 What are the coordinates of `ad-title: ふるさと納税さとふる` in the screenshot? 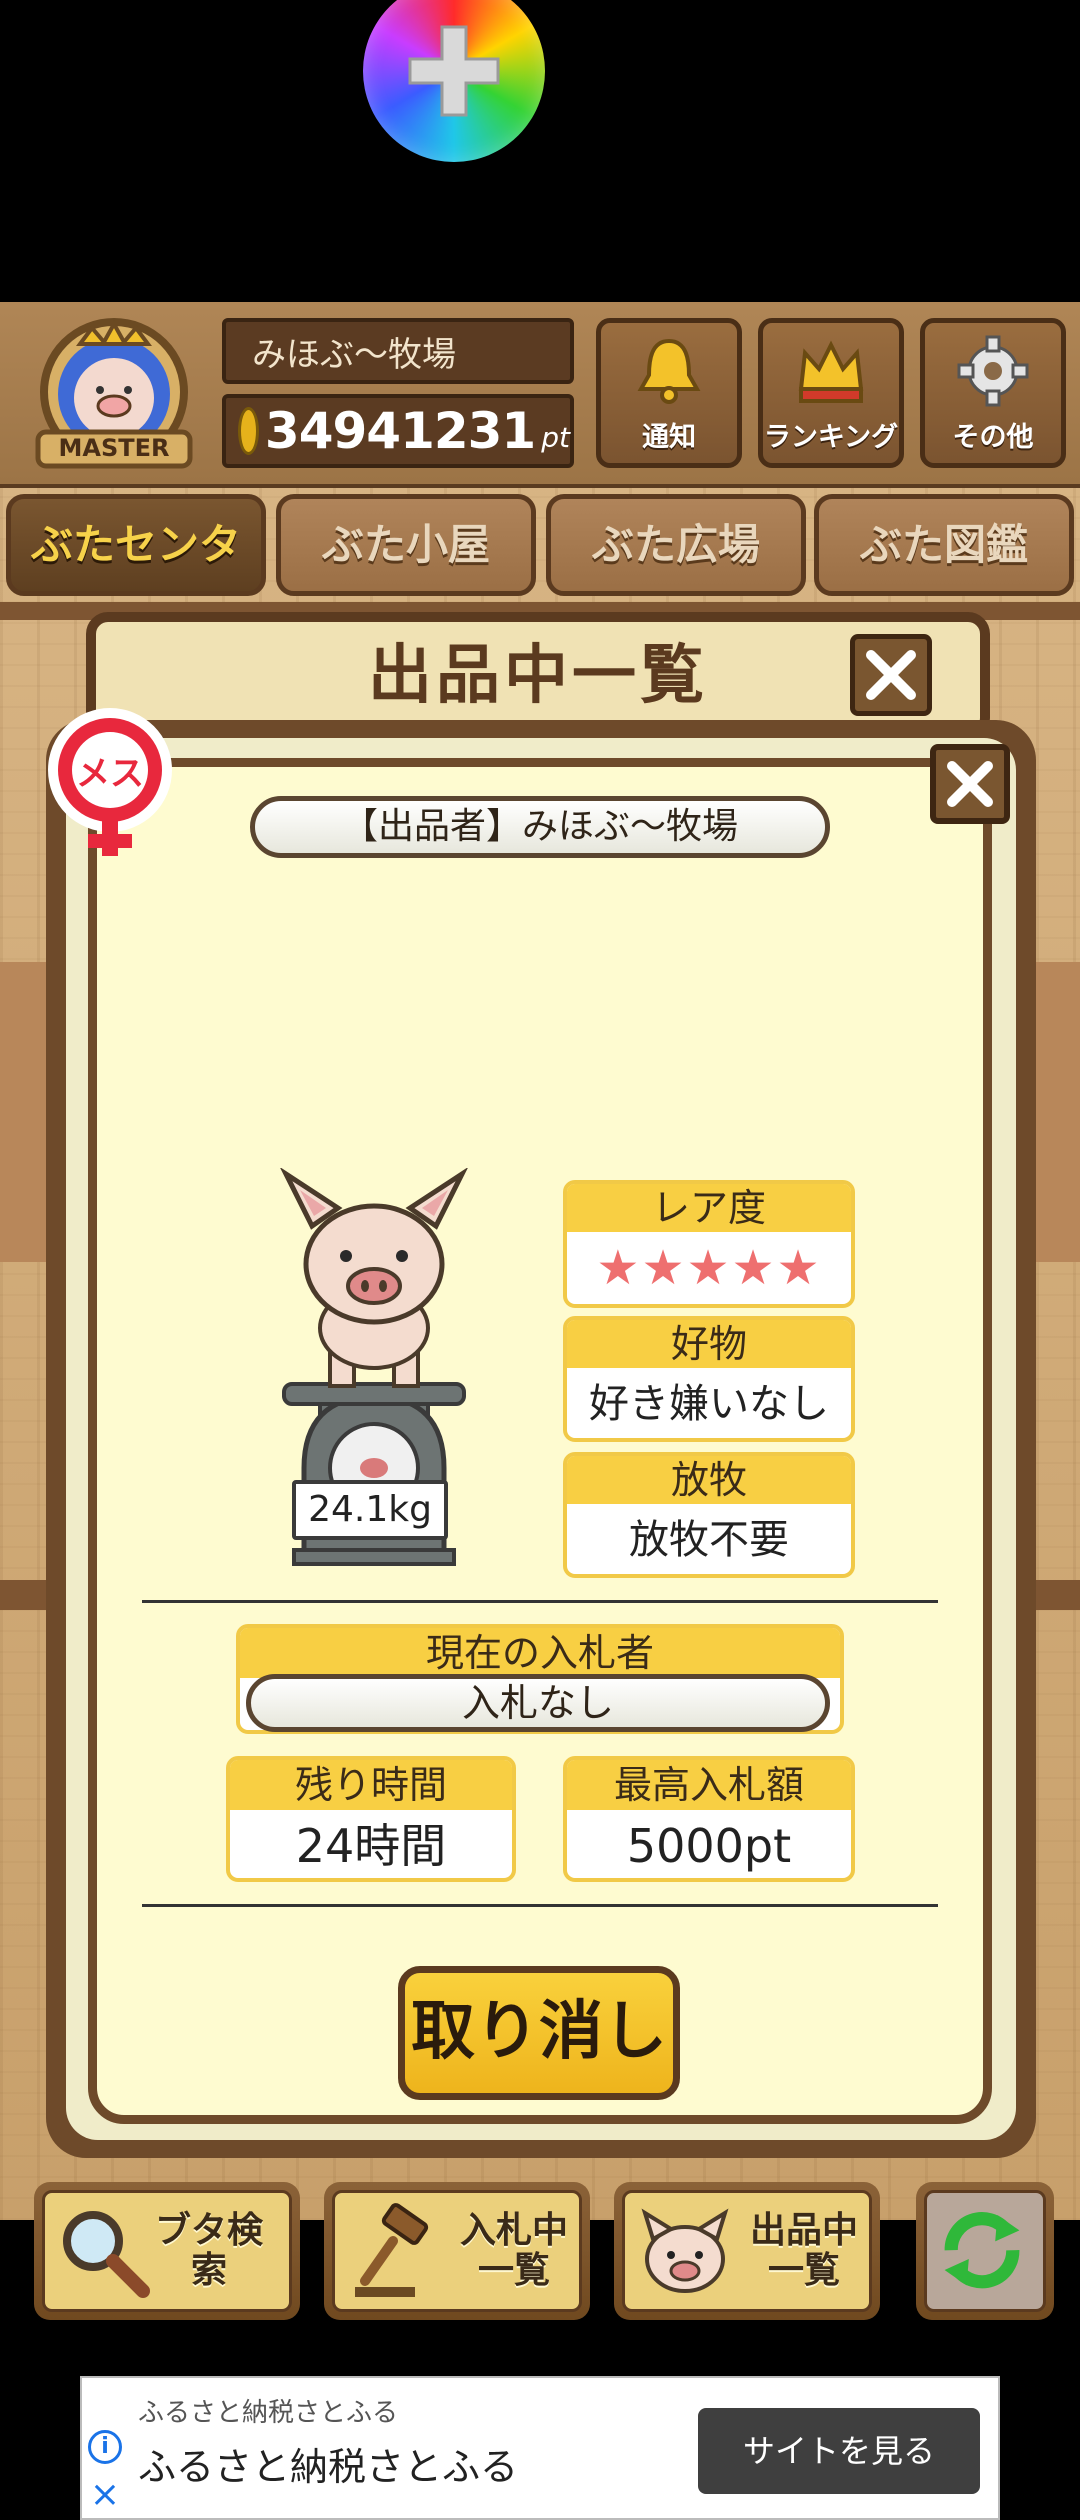 It's located at (328, 2467).